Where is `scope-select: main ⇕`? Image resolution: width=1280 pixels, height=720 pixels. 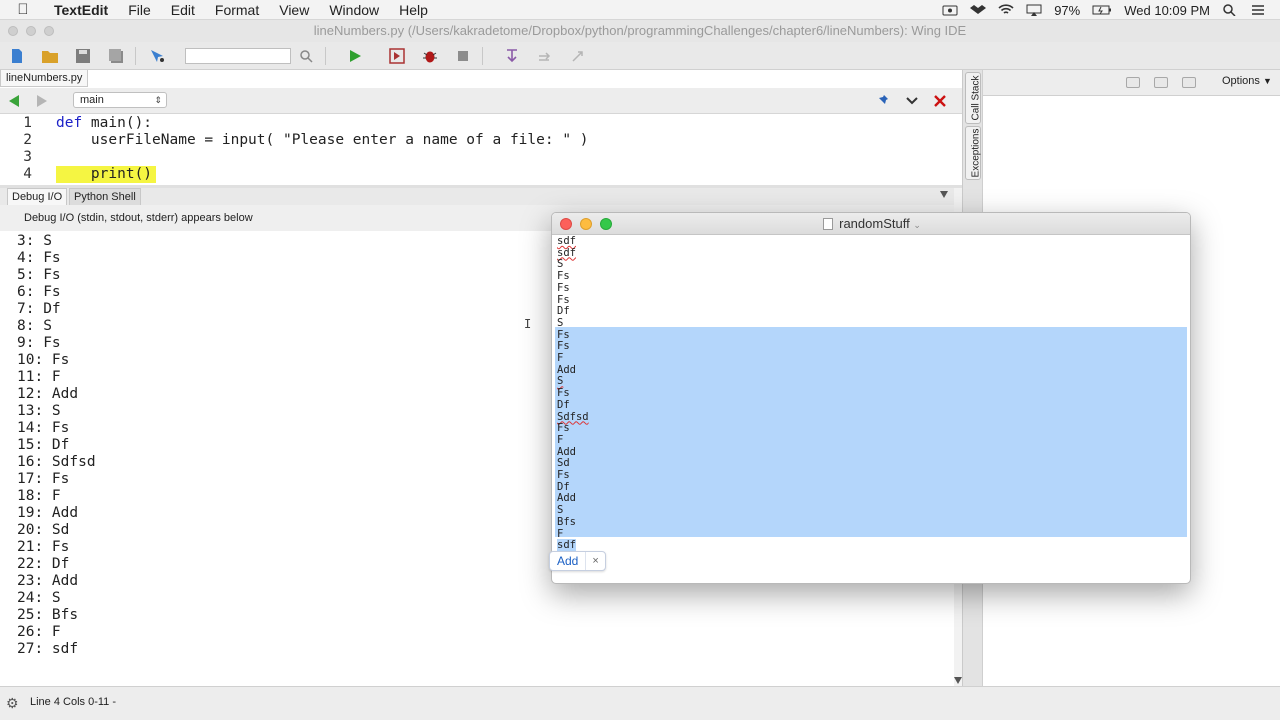 scope-select: main ⇕ is located at coordinates (120, 100).